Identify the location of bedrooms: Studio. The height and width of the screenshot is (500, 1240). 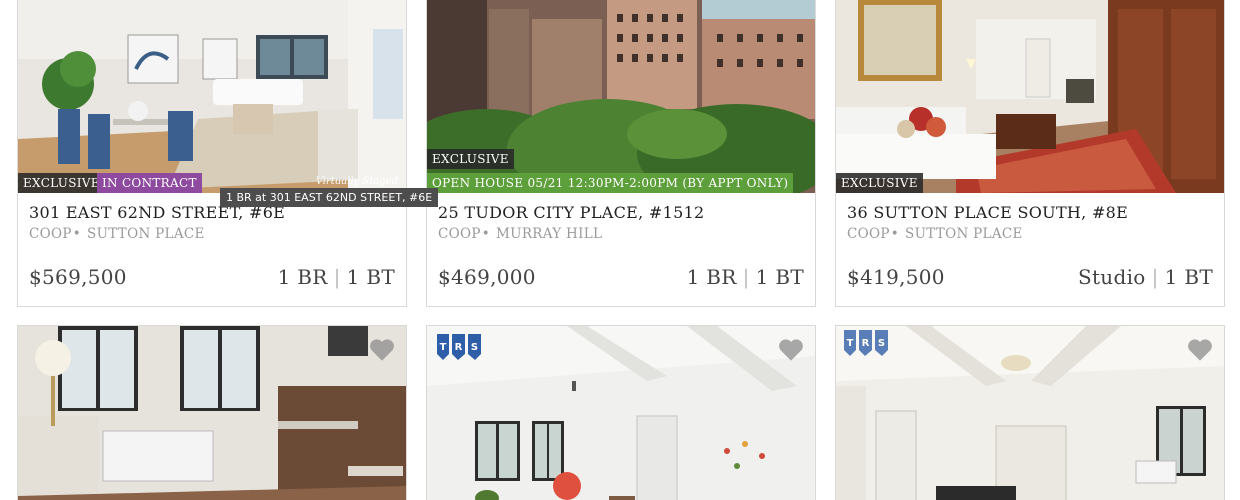
(1111, 277).